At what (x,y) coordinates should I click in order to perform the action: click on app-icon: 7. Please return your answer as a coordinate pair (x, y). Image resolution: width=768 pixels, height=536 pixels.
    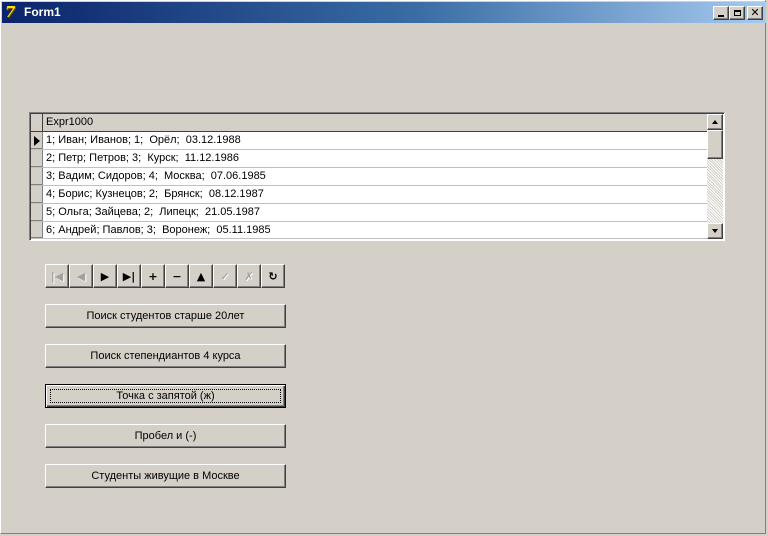
    Looking at the image, I should click on (13, 12).